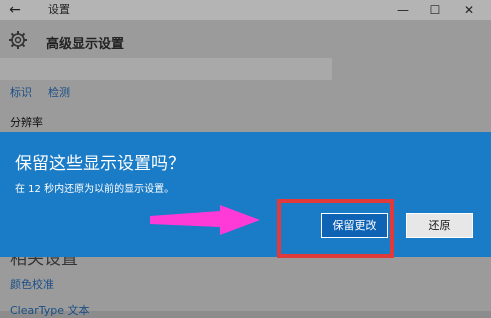 The width and height of the screenshot is (491, 318). Describe the element at coordinates (166, 69) in the screenshot. I see `display-preview-panel` at that location.